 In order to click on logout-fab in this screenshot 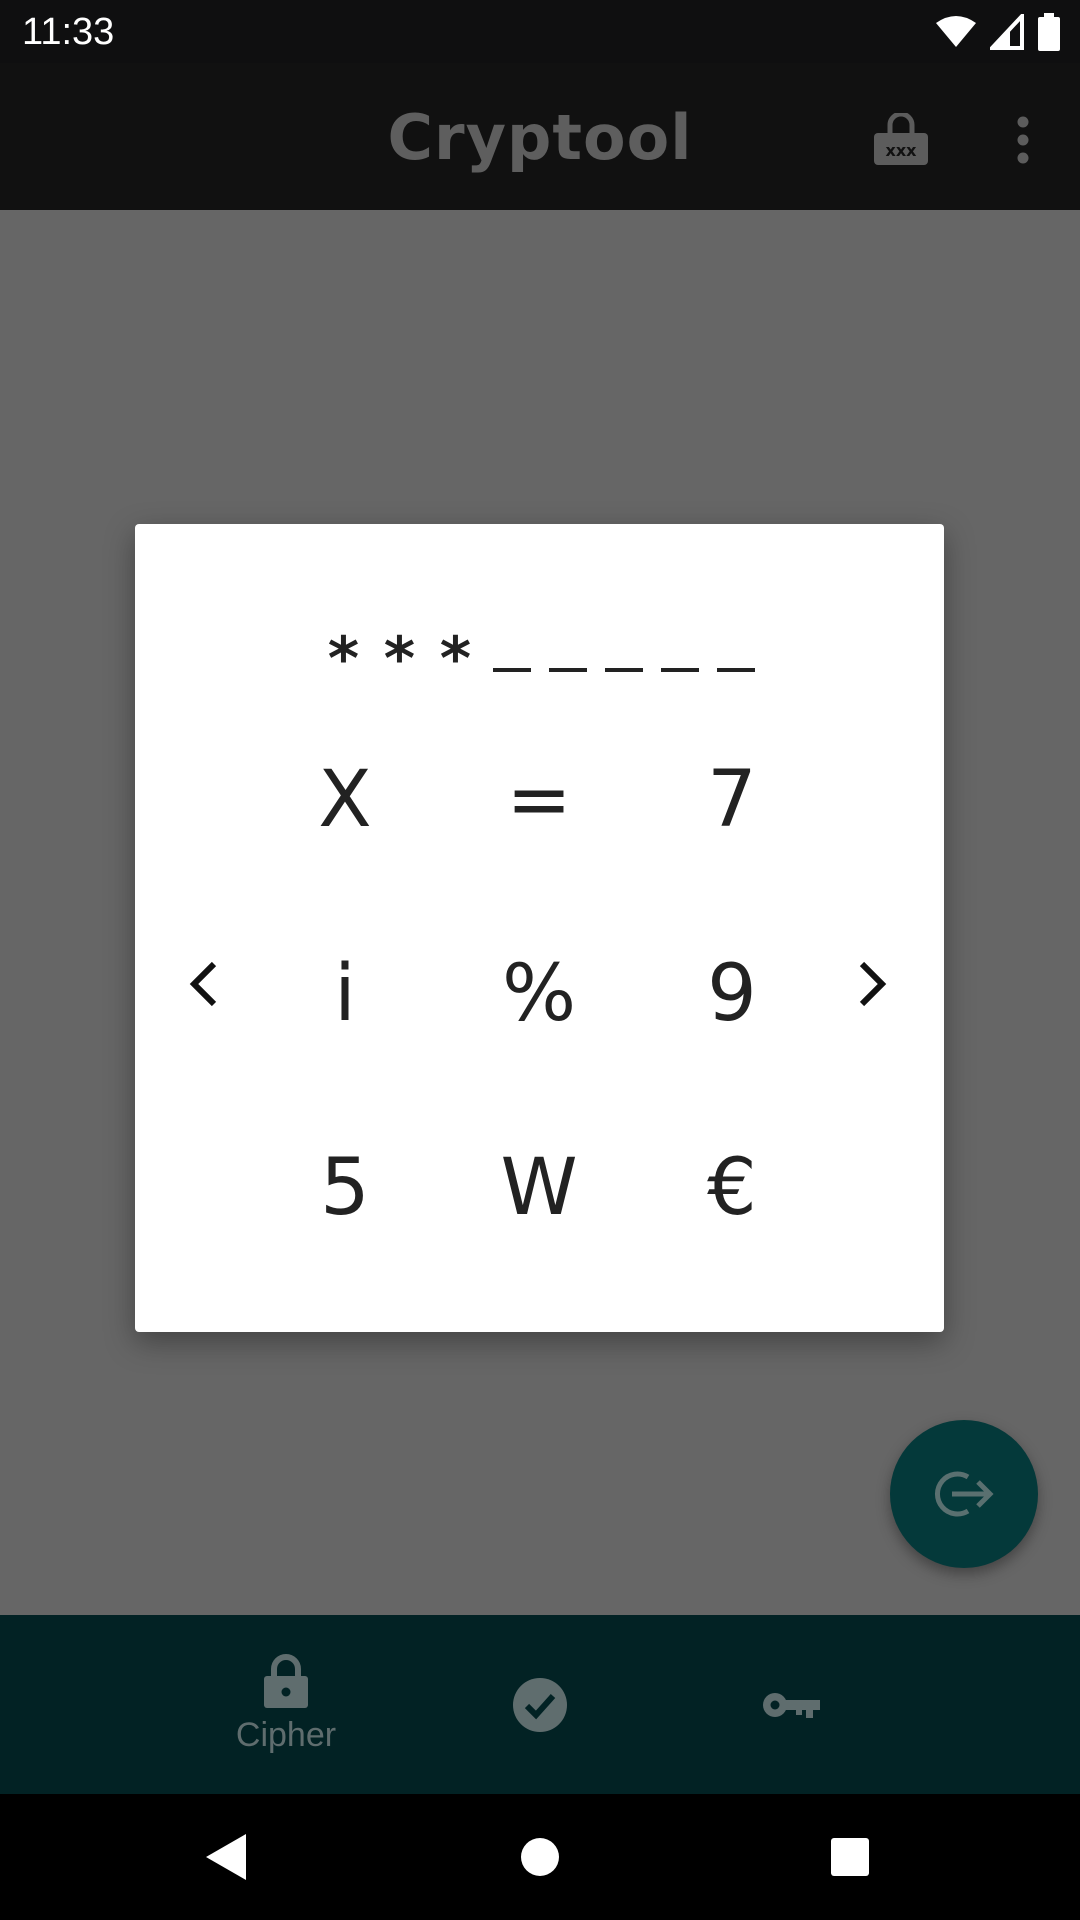, I will do `click(964, 1494)`.